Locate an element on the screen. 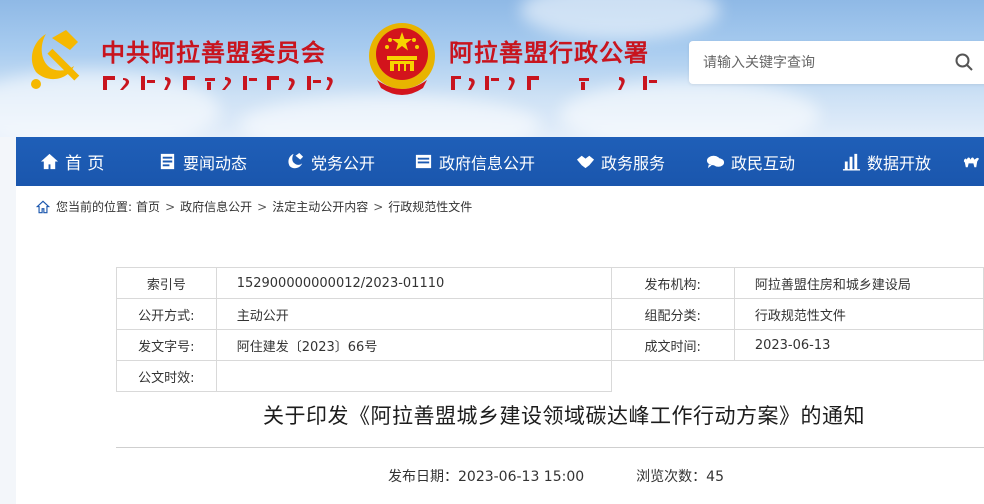 The height and width of the screenshot is (504, 984). nav-item-home: 首 页 is located at coordinates (72, 161).